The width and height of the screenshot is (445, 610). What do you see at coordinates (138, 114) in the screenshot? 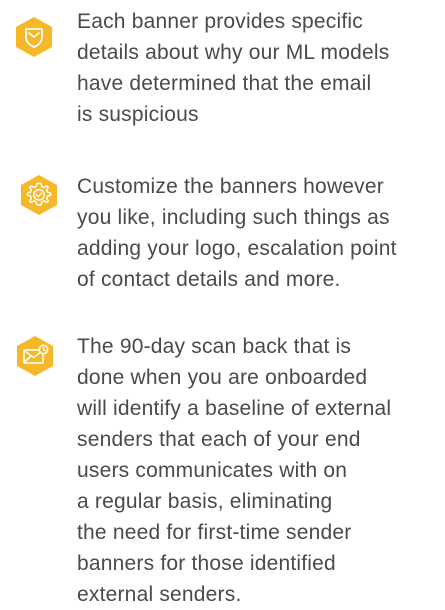
I see `feature-text-line: is suspicious` at bounding box center [138, 114].